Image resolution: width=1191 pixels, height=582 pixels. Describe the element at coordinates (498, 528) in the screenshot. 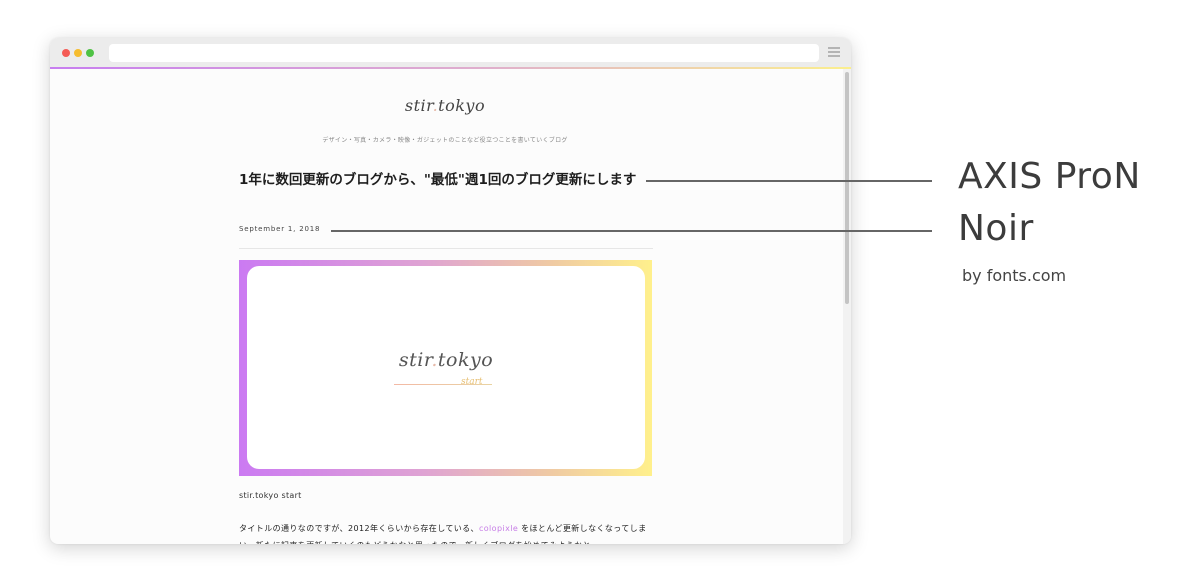

I see `colopixle-link: colopixle` at that location.